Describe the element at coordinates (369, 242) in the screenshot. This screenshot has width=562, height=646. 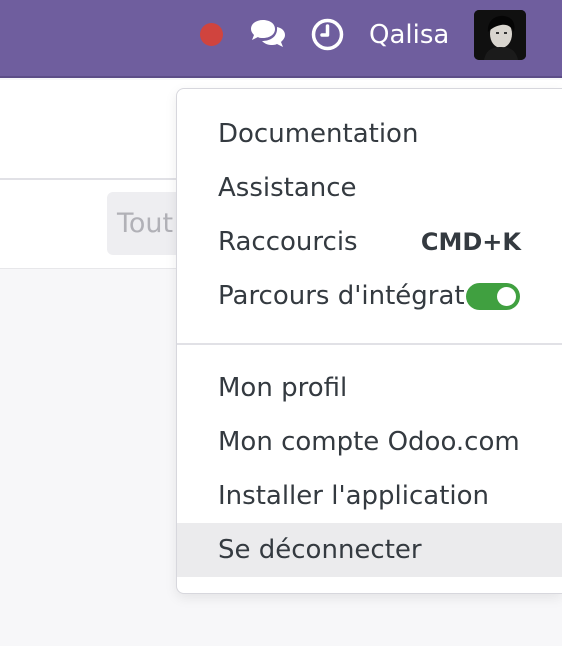
I see `menu-item-shortcuts: Raccourcis CMD+K` at that location.